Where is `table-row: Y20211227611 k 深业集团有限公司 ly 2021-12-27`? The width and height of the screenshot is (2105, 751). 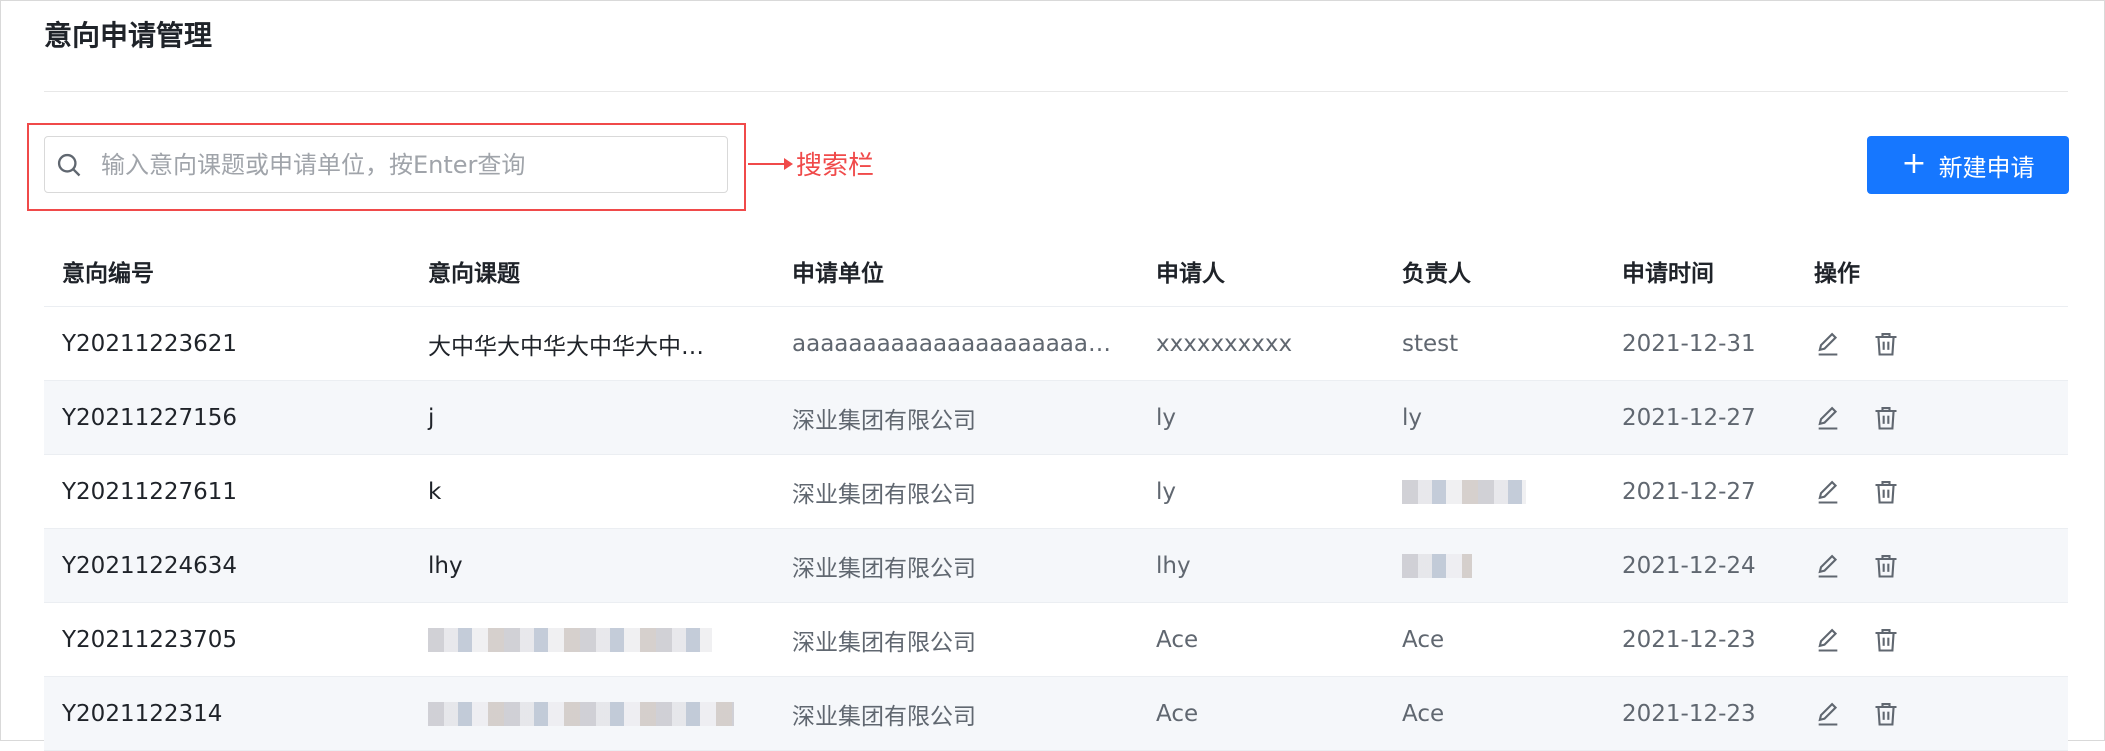 table-row: Y20211227611 k 深业集团有限公司 ly 2021-12-27 is located at coordinates (1056, 491).